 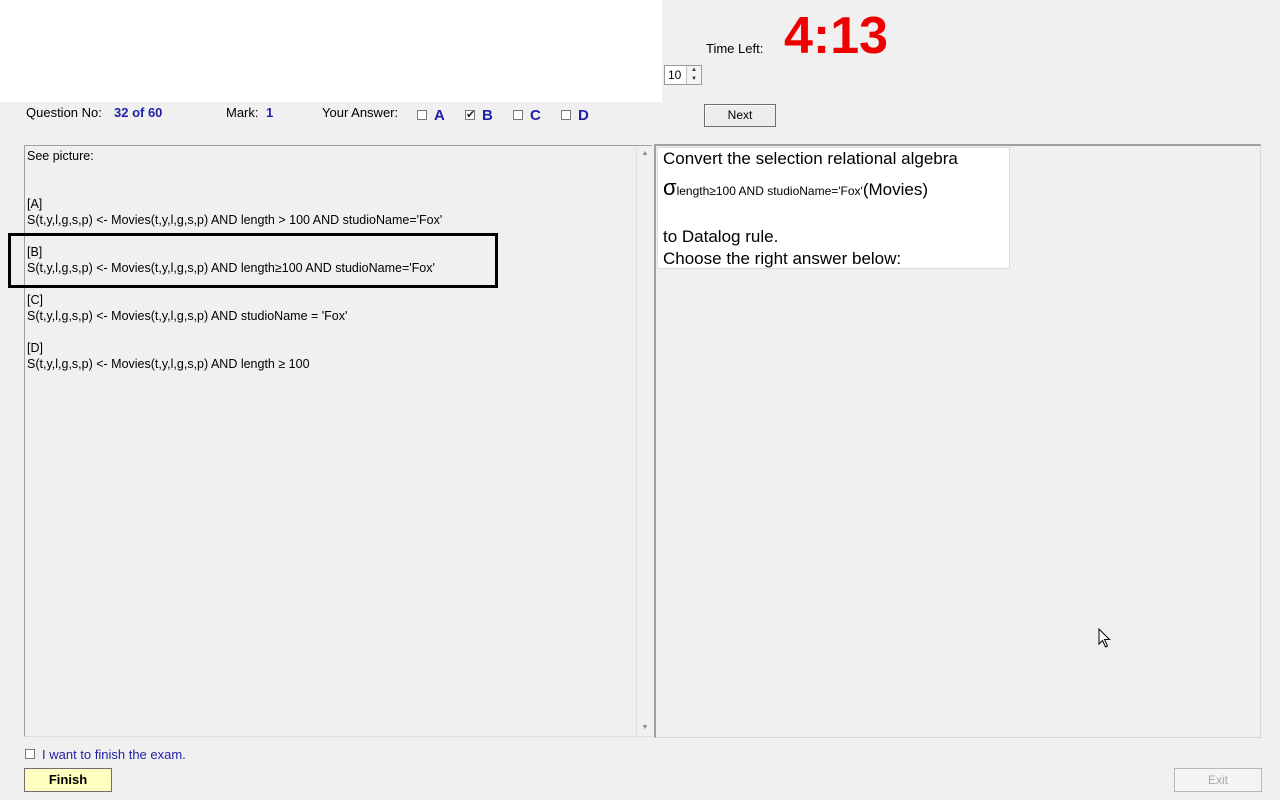 I want to click on answer-checkbox-a, so click(x=422, y=115).